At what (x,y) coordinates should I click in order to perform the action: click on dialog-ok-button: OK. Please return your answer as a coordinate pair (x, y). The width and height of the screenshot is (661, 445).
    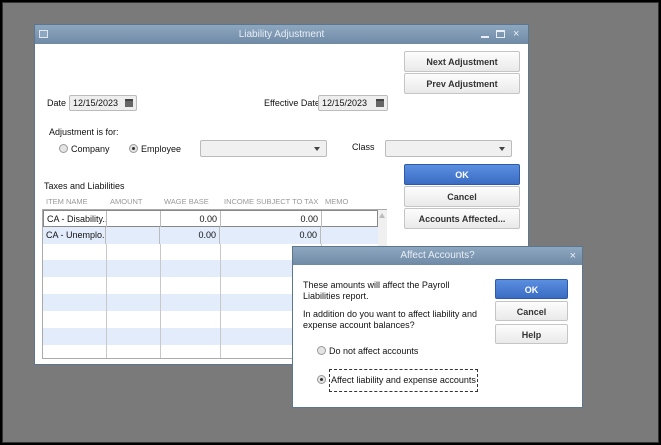
    Looking at the image, I should click on (531, 289).